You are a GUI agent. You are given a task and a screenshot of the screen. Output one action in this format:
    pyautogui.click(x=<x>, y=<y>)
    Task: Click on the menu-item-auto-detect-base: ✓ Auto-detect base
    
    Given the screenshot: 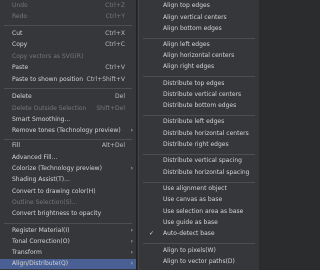 What is the action you would take?
    pyautogui.click(x=199, y=234)
    